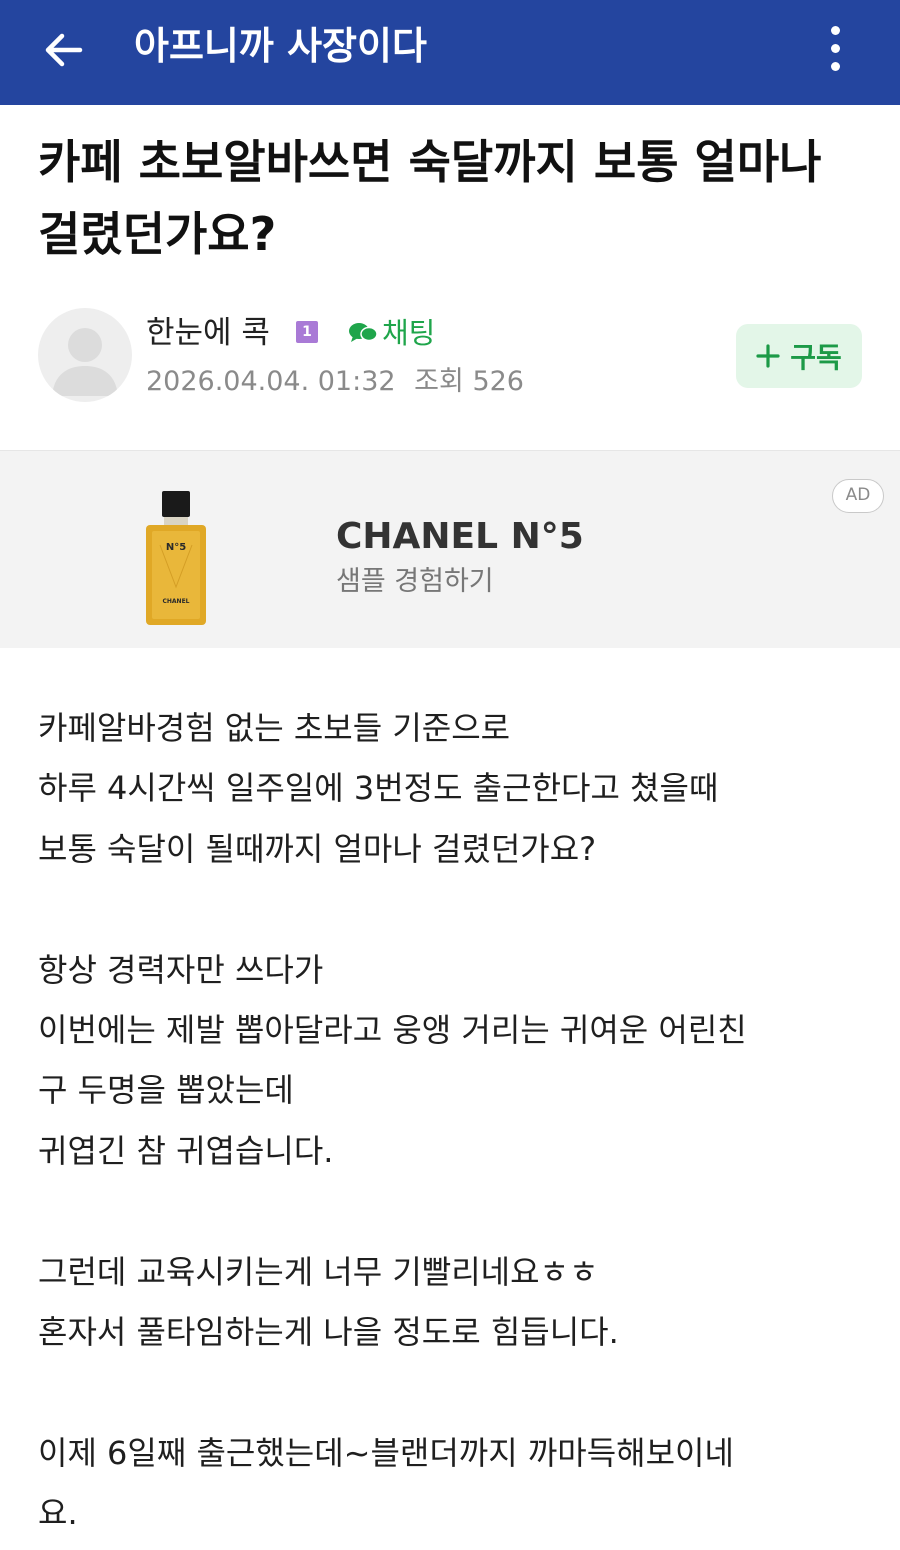 The width and height of the screenshot is (900, 1550). Describe the element at coordinates (498, 381) in the screenshot. I see `views-count: 526` at that location.